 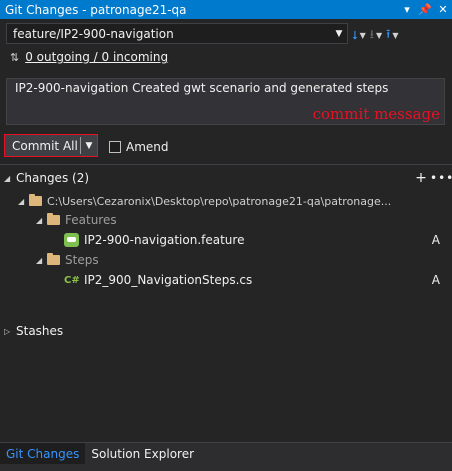 What do you see at coordinates (254, 280) in the screenshot?
I see `file-row: C# IP2_900_NavigationSteps.cs A` at bounding box center [254, 280].